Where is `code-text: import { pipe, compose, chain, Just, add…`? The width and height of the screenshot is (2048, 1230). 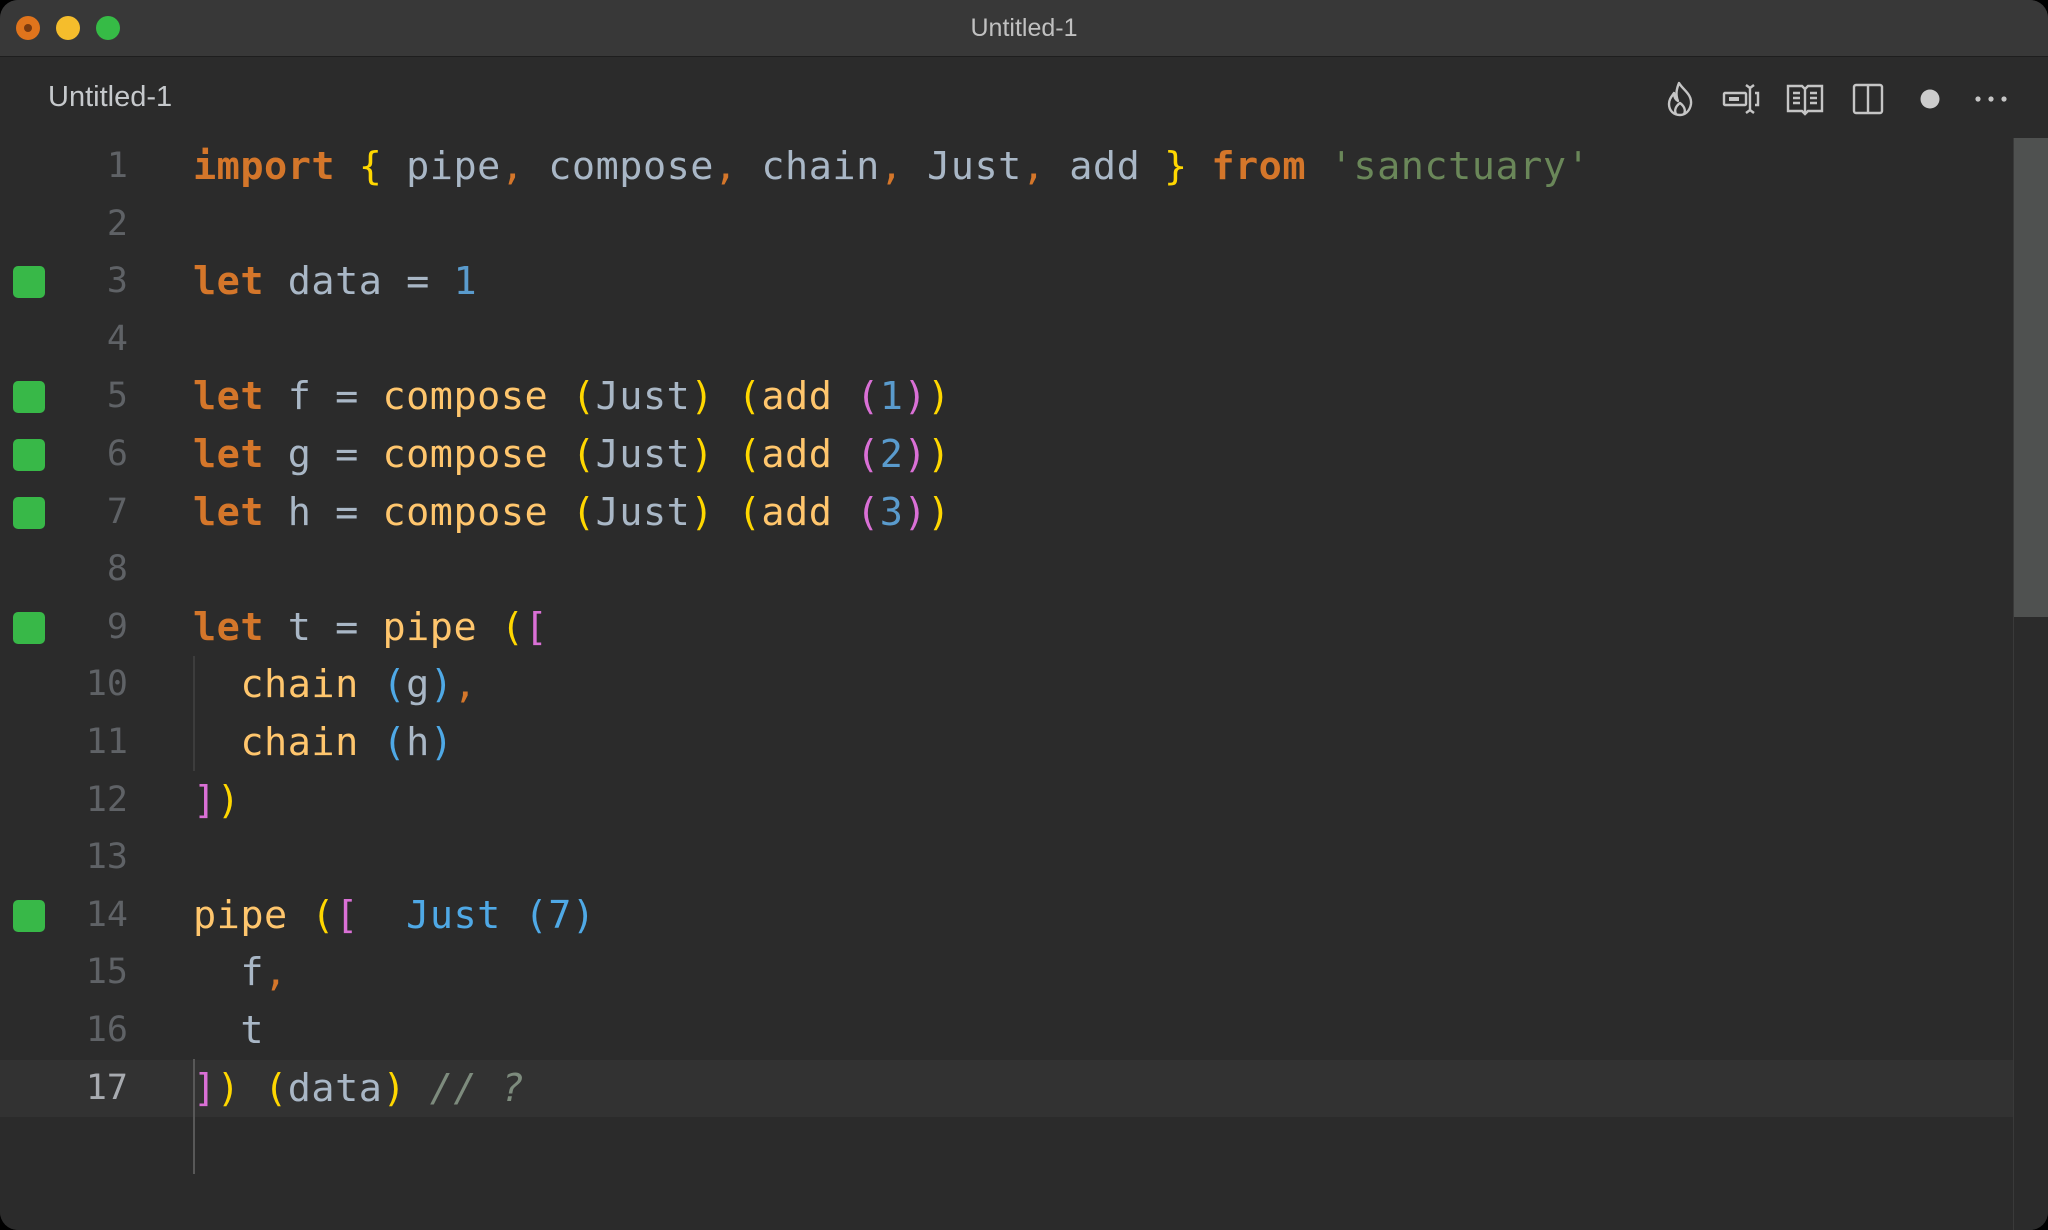
code-text: import { pipe, compose, chain, Just, add… is located at coordinates (891, 167).